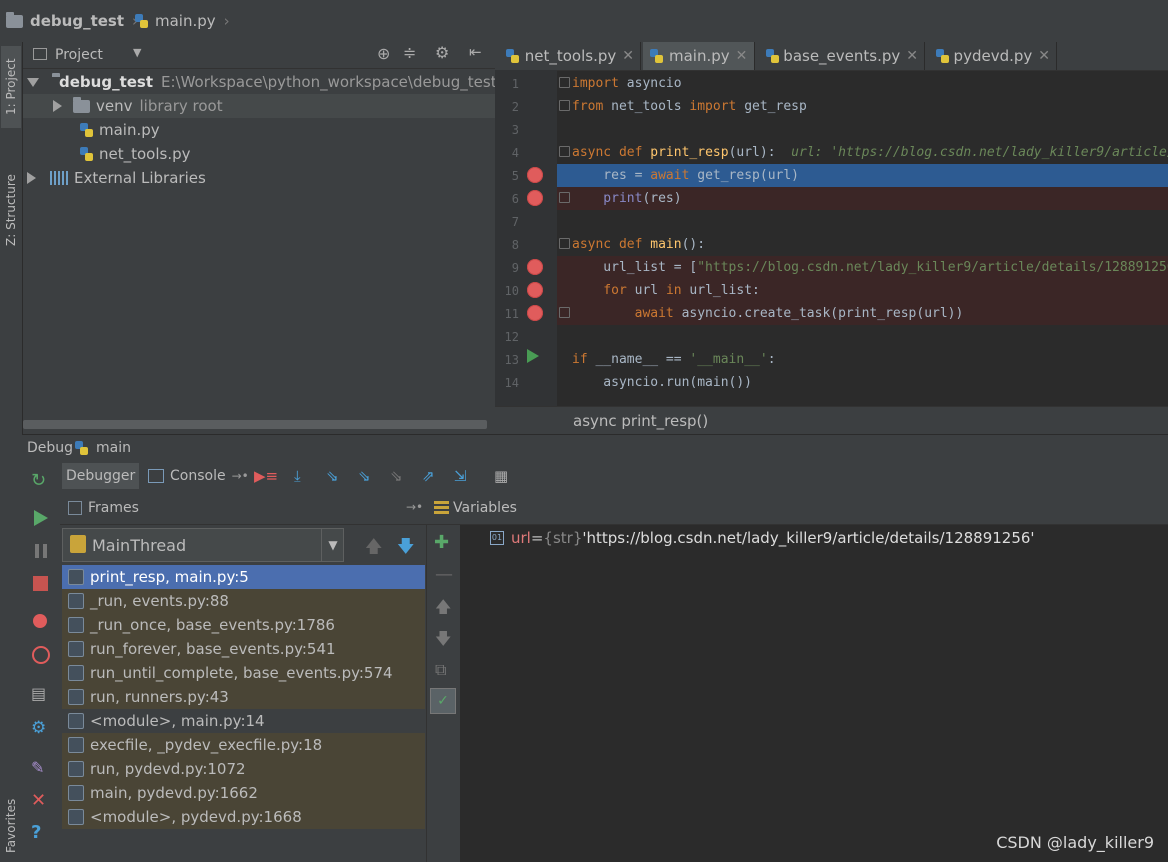 The height and width of the screenshot is (862, 1168). What do you see at coordinates (862, 198) in the screenshot?
I see `code-line-6: print(res)` at bounding box center [862, 198].